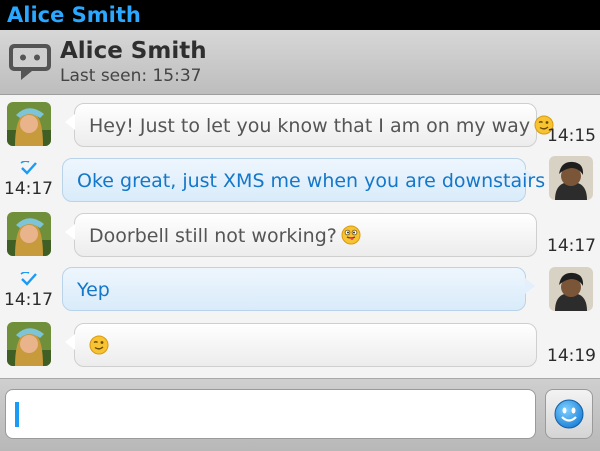 The image size is (600, 451). Describe the element at coordinates (351, 235) in the screenshot. I see `tongue-out-smiley-icon` at that location.